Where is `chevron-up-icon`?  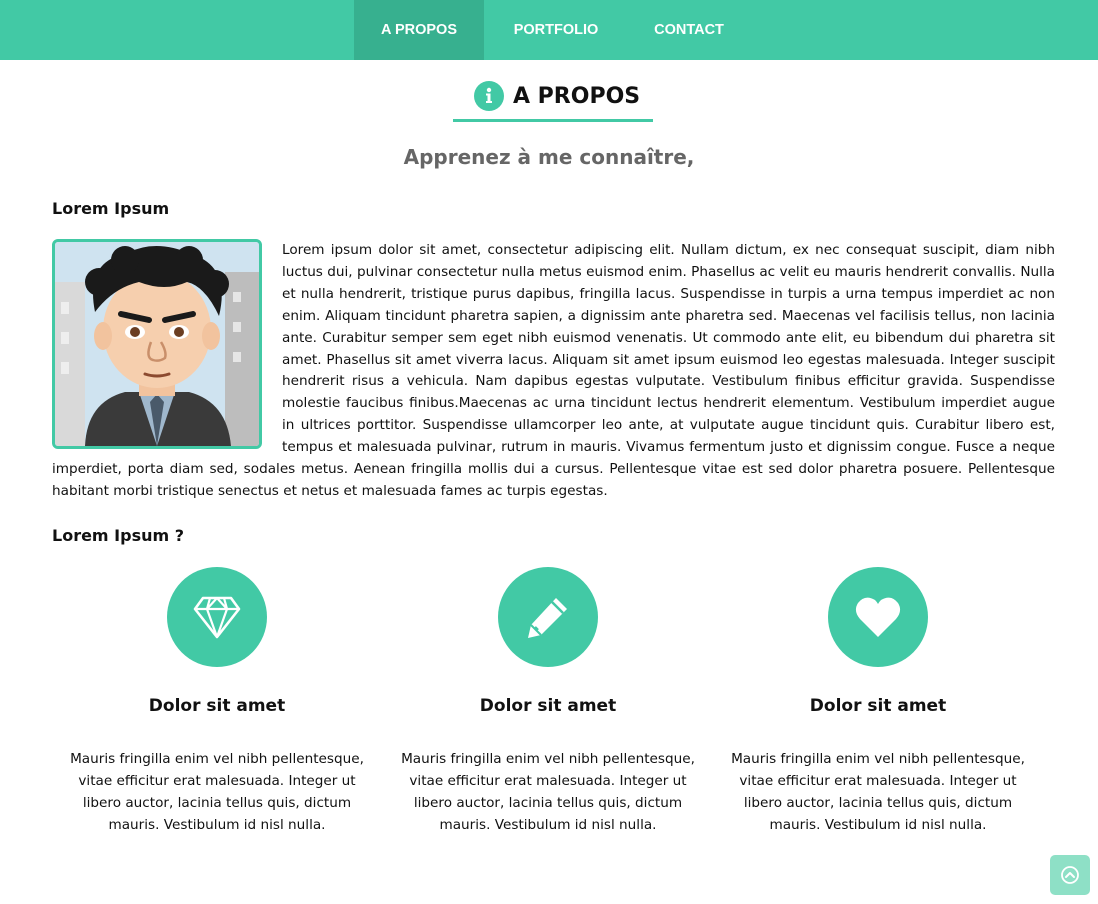
chevron-up-icon is located at coordinates (1070, 875).